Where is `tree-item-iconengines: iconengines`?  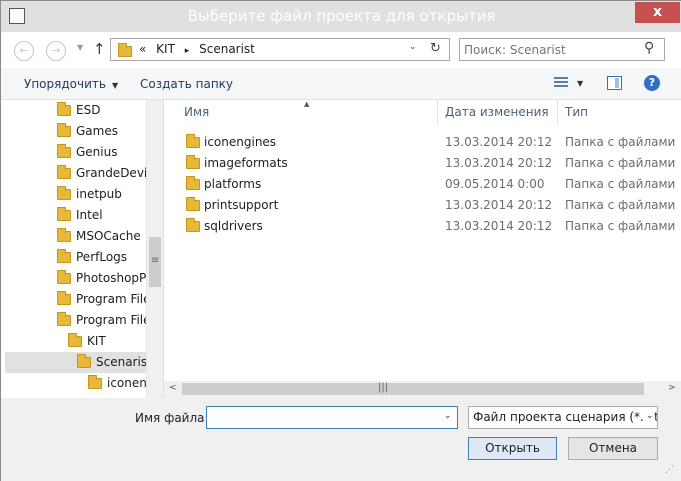
tree-item-iconengines: iconengines is located at coordinates (82, 383).